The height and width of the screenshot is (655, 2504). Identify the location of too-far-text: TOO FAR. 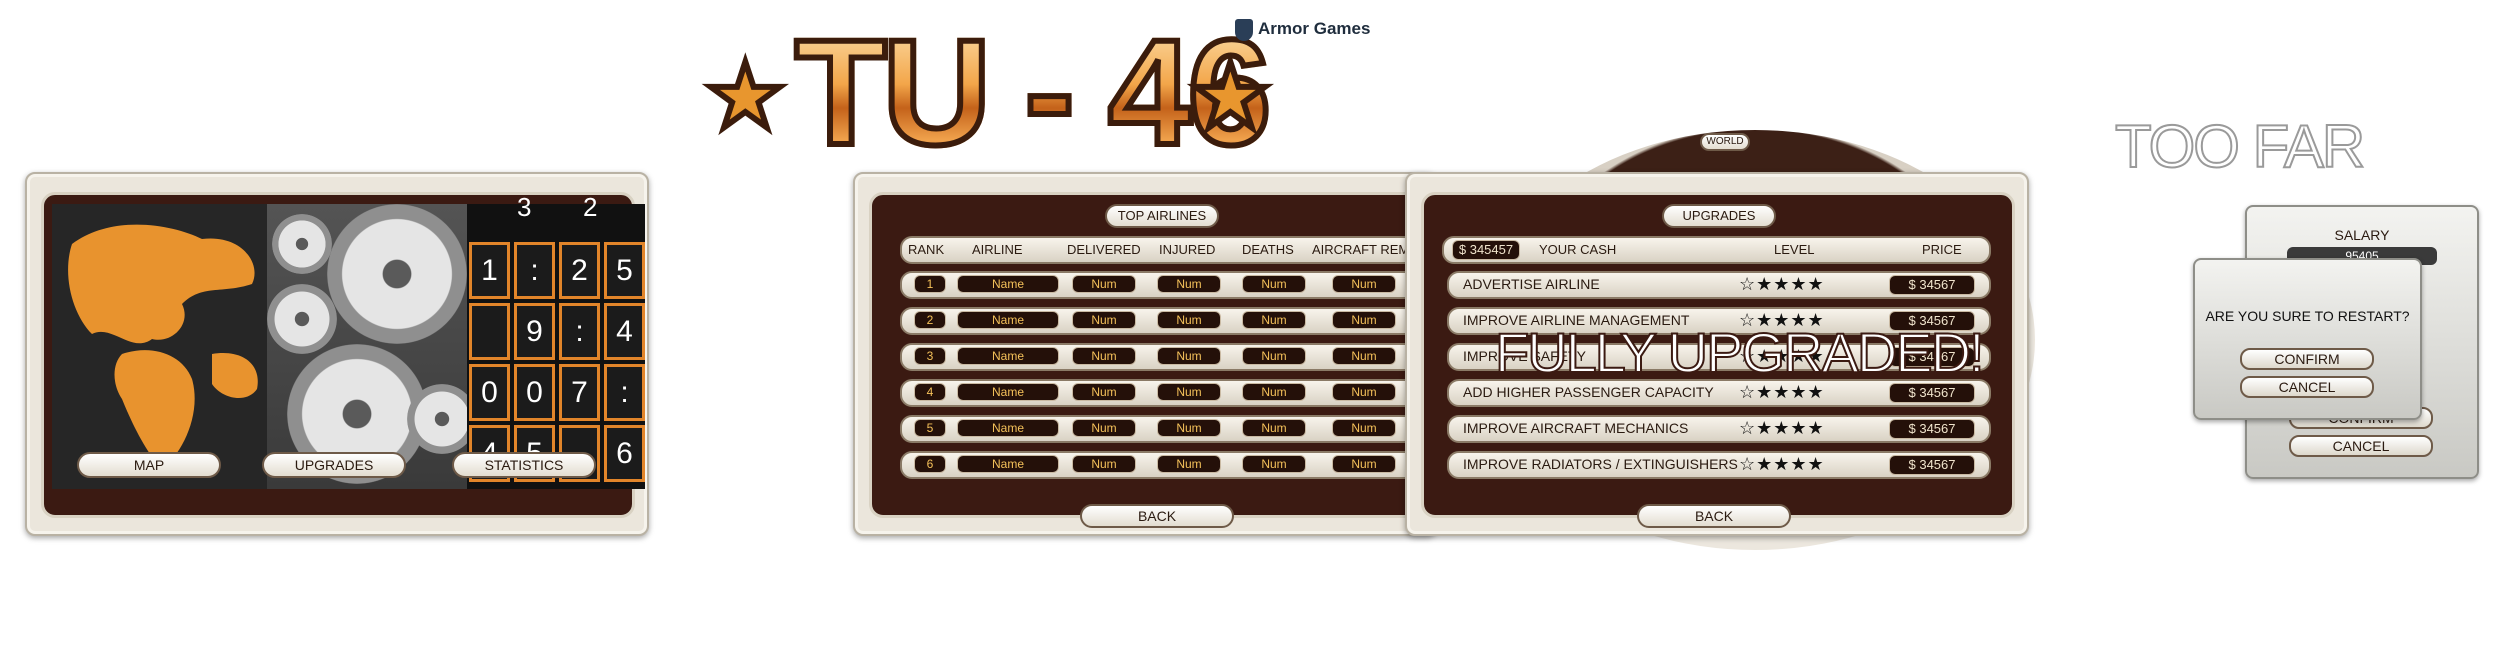
(2240, 146).